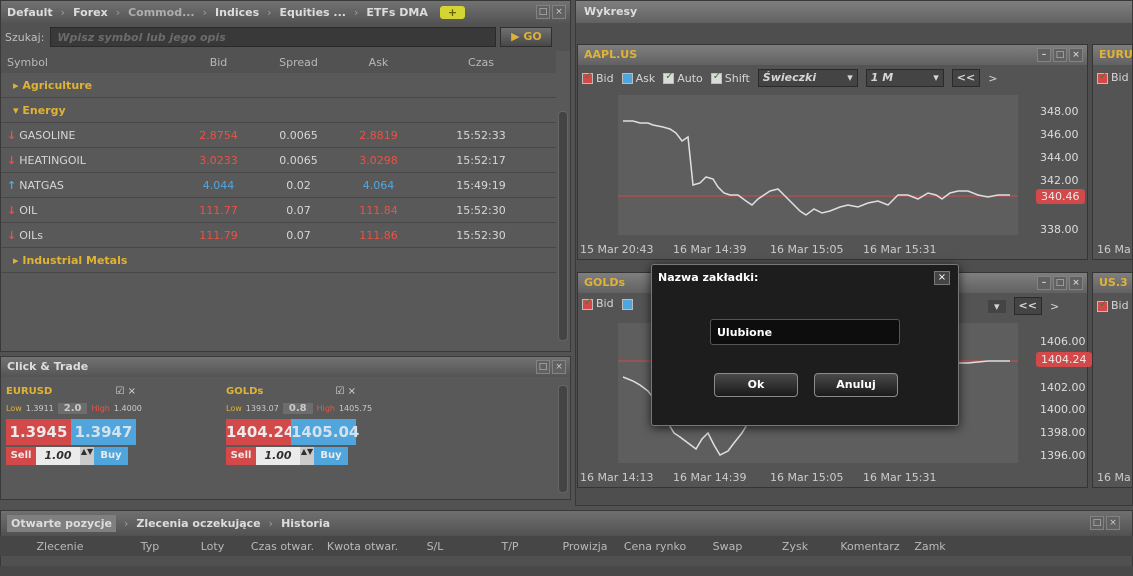  What do you see at coordinates (510, 546) in the screenshot?
I see `col-tp: T/P` at bounding box center [510, 546].